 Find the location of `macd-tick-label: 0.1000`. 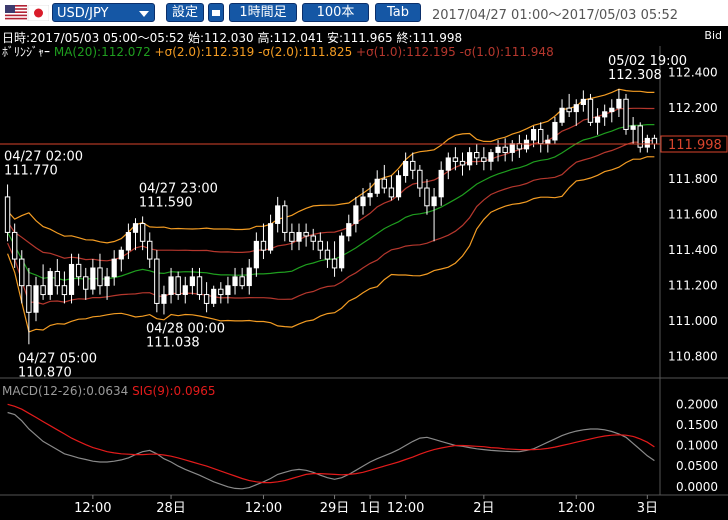

macd-tick-label: 0.1000 is located at coordinates (697, 446).